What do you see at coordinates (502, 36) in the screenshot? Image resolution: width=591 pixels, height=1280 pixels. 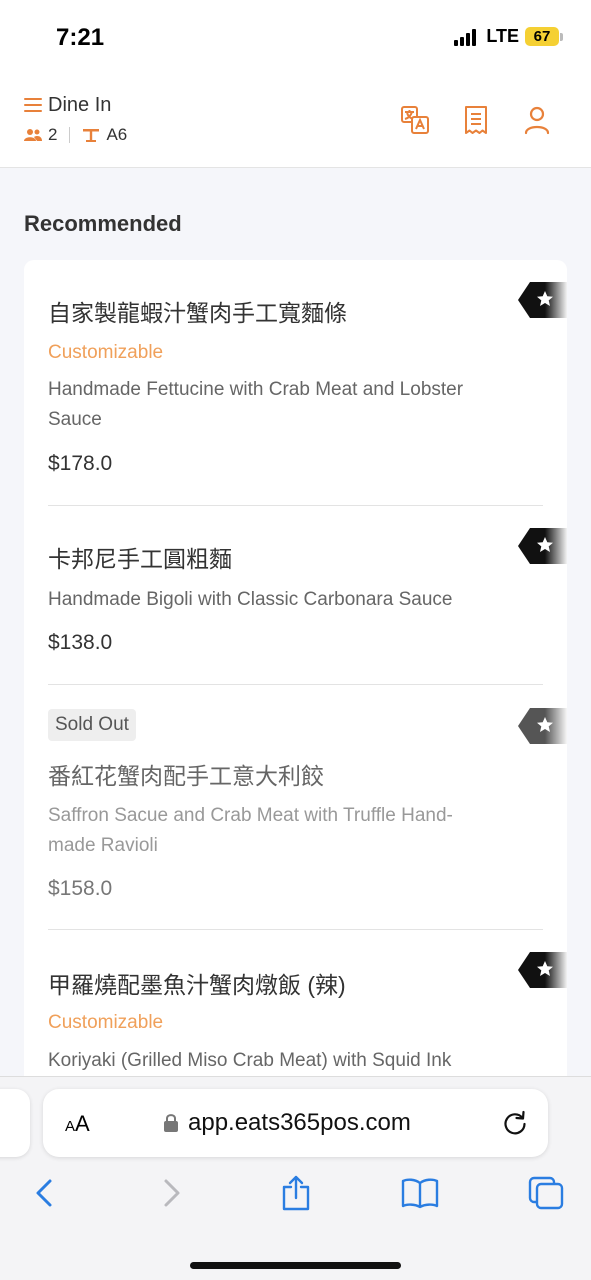 I see `network-type: LTE` at bounding box center [502, 36].